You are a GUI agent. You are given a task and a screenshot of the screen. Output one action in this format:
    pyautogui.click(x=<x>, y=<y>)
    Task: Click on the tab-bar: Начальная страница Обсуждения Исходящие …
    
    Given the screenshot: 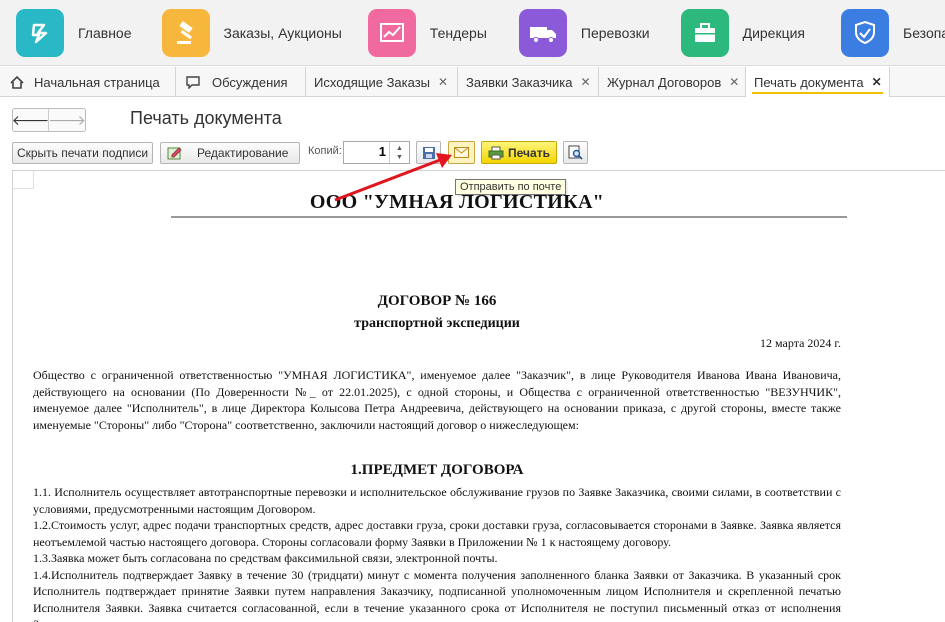 What is the action you would take?
    pyautogui.click(x=472, y=82)
    